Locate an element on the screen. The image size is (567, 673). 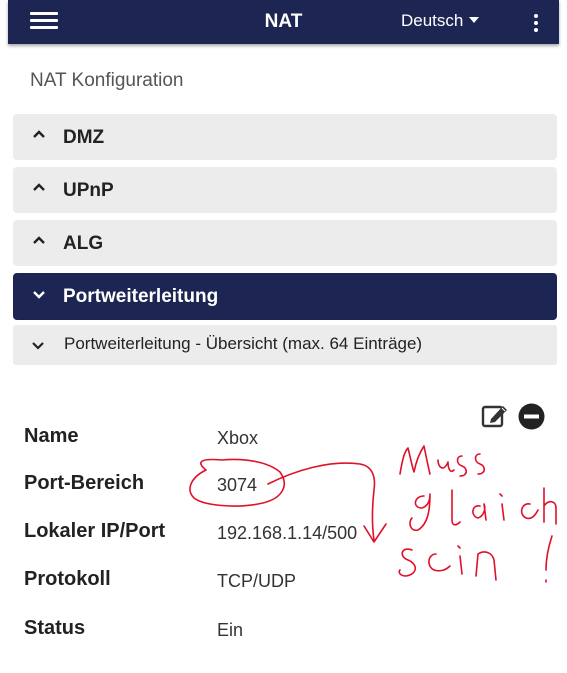
field-value-local-ip-port: 192.168.1.14/500 is located at coordinates (287, 533).